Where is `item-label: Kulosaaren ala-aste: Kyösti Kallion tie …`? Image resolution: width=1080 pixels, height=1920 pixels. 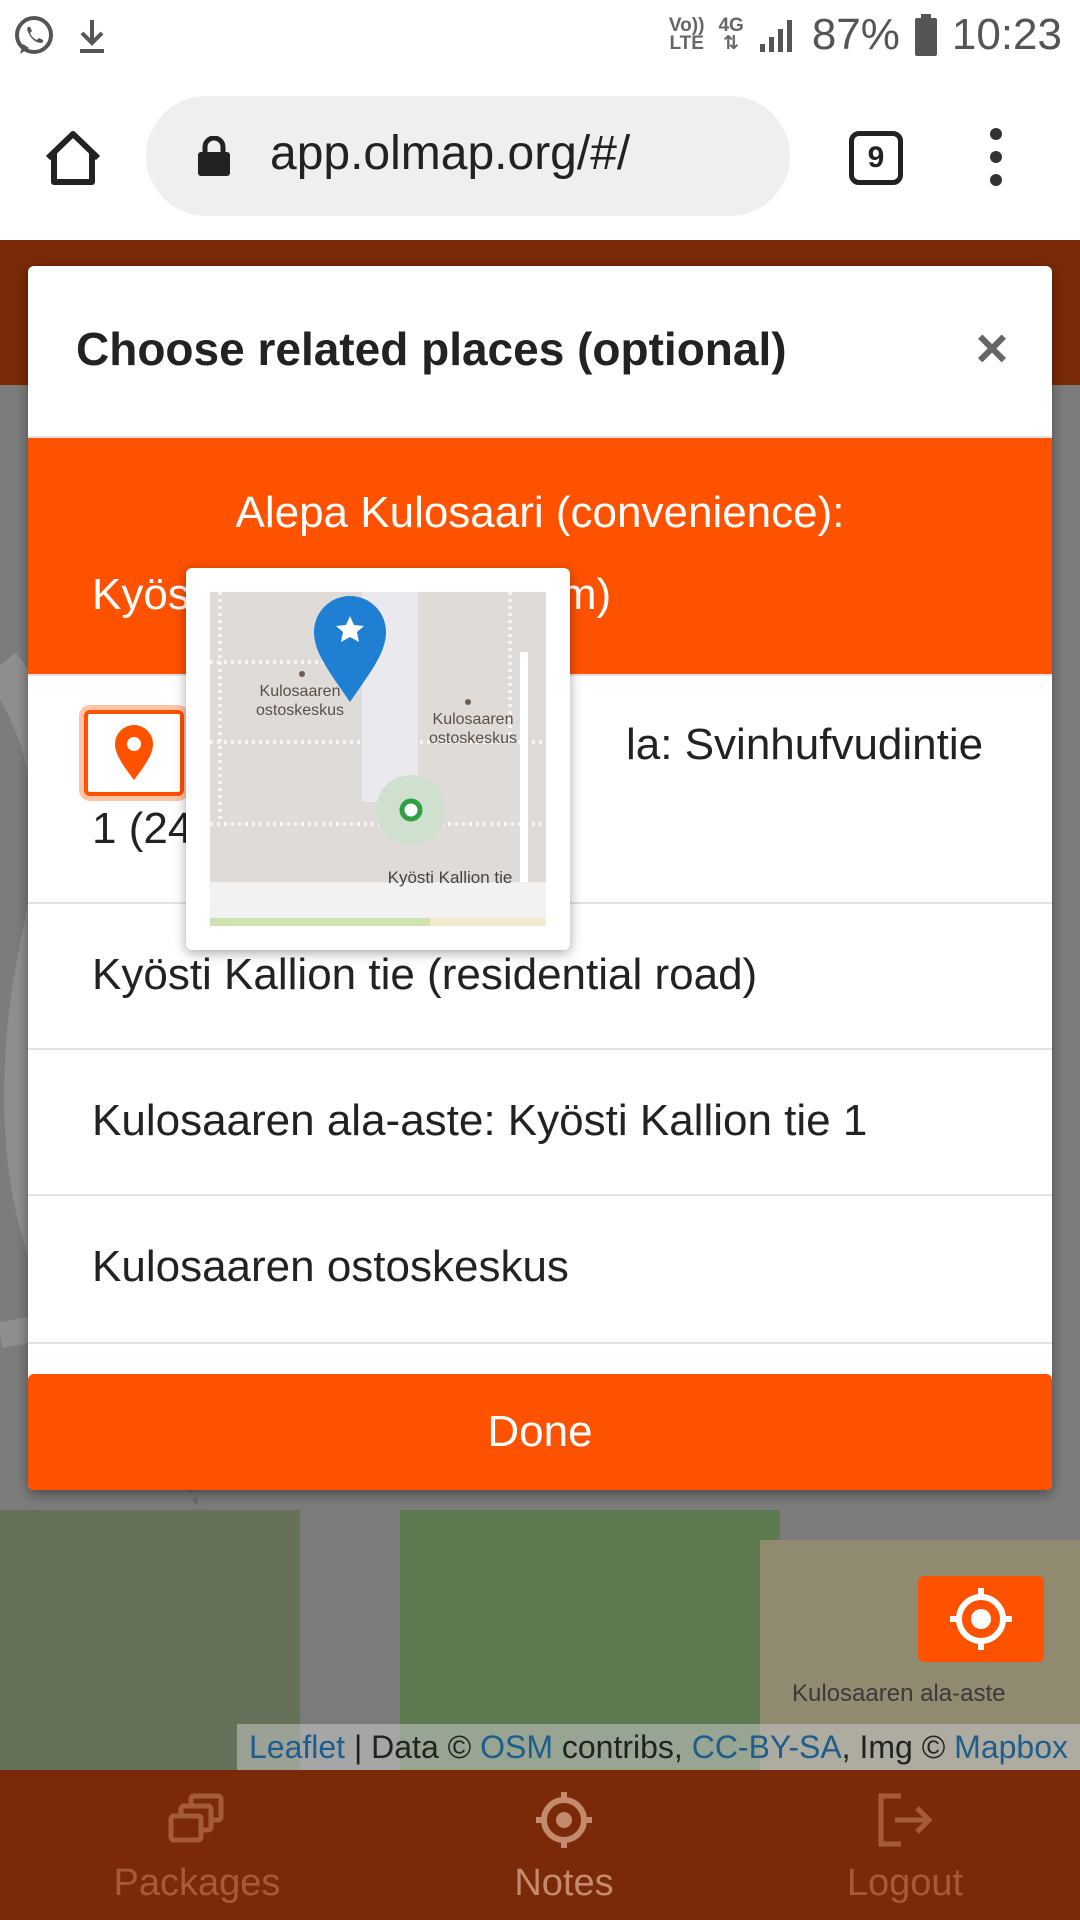 item-label: Kulosaaren ala-aste: Kyösti Kallion tie … is located at coordinates (480, 1120).